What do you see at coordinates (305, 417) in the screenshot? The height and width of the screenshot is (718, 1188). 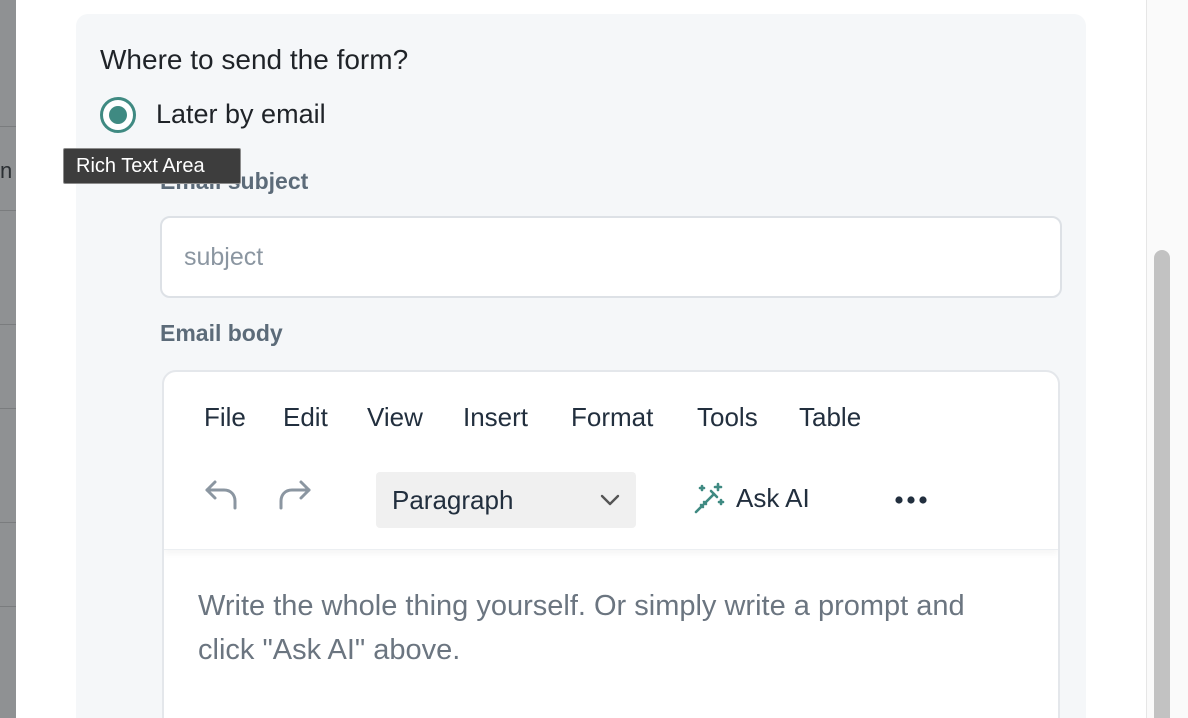 I see `menu-edit: Edit` at bounding box center [305, 417].